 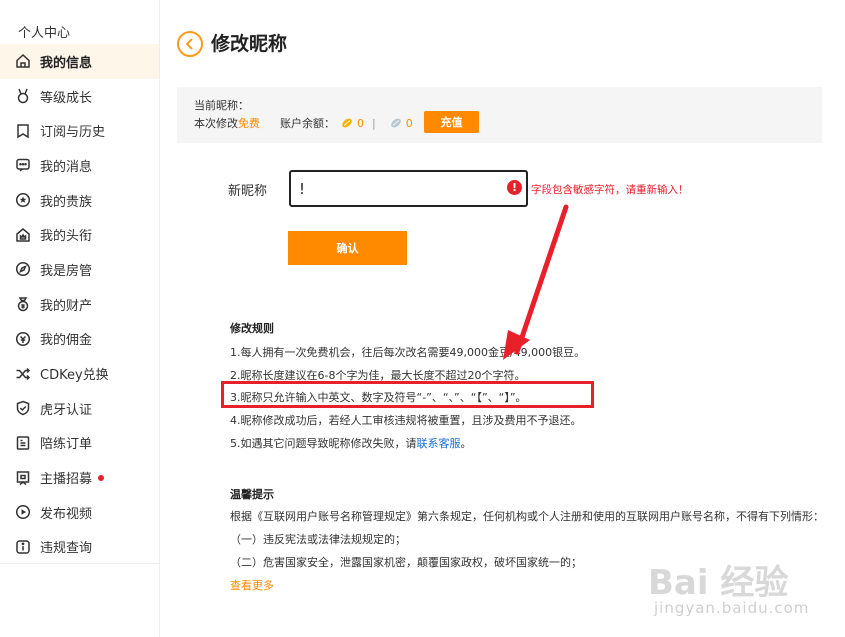 I want to click on sidebar-item-recruit: 主播招募, so click(x=79, y=477).